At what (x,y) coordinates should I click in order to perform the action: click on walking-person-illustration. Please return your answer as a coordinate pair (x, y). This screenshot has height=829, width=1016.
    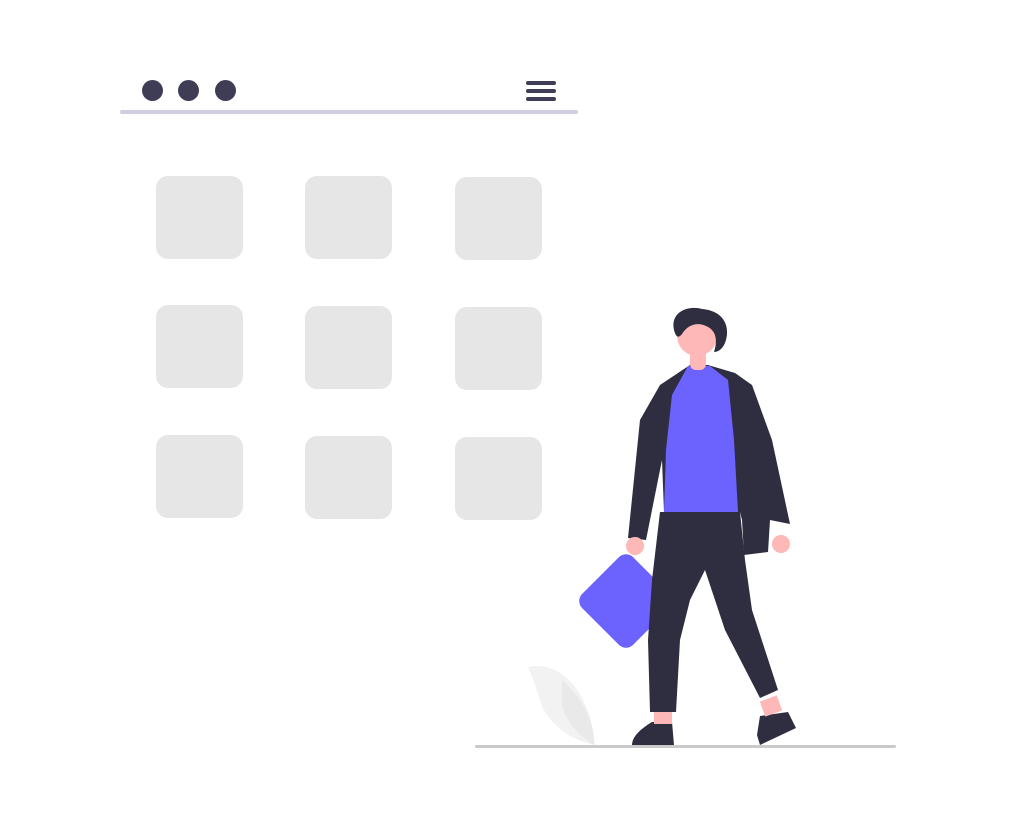
    Looking at the image, I should click on (662, 526).